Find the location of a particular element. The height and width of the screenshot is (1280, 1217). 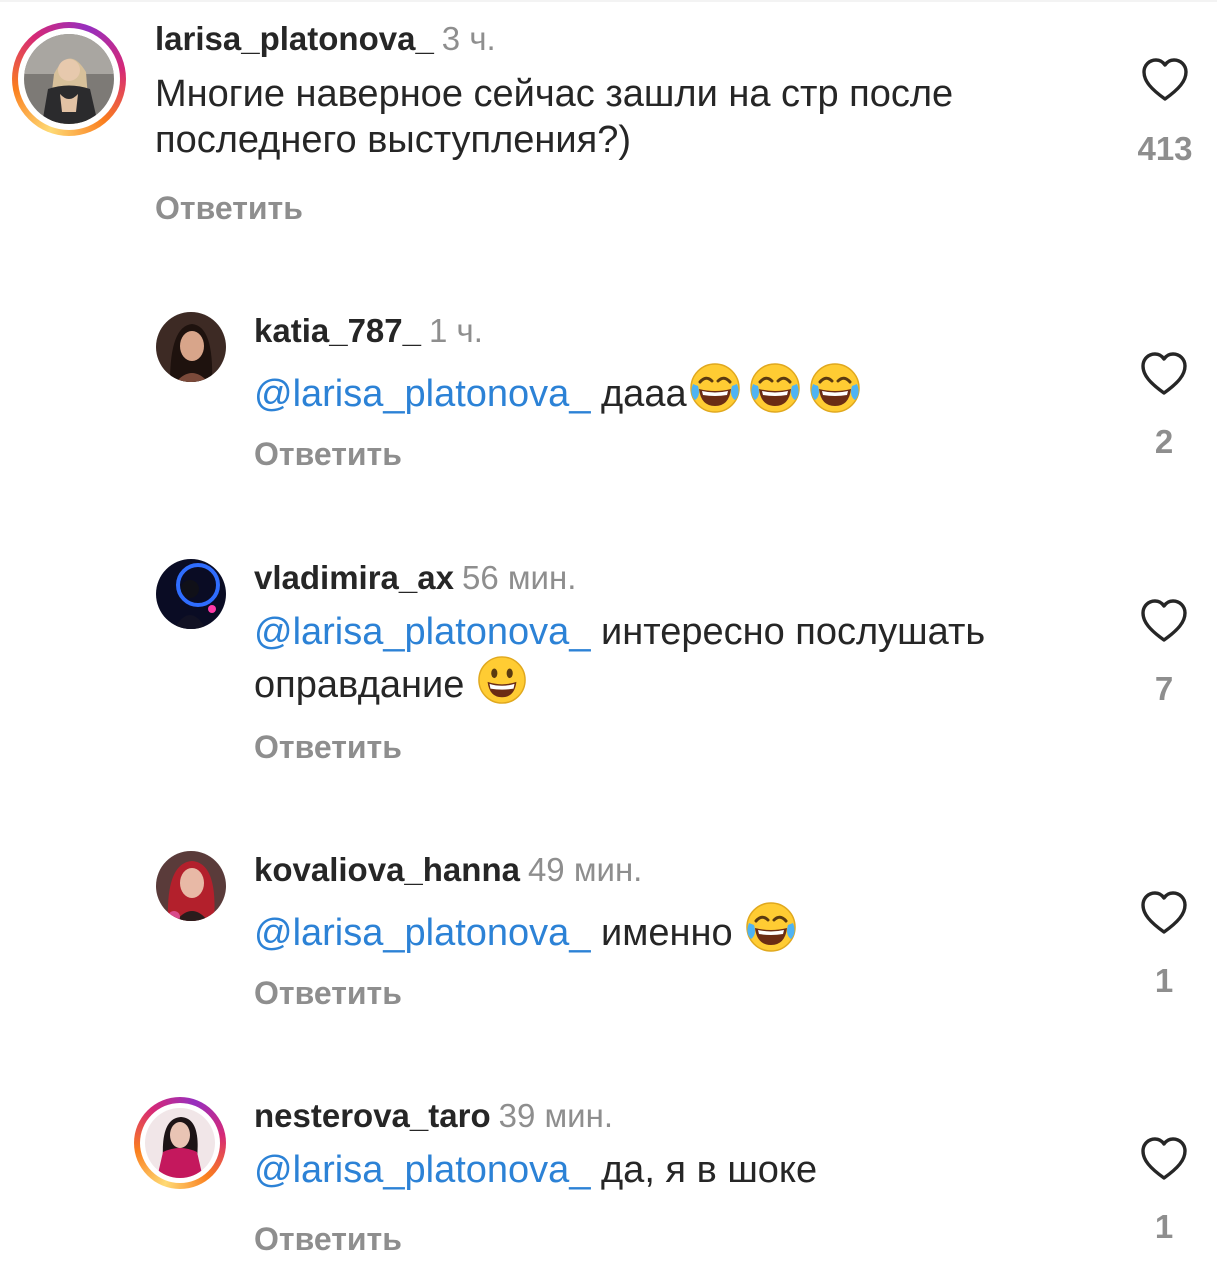

comment-text: @larisa_platonova_ да, я в шоке is located at coordinates (669, 1170).